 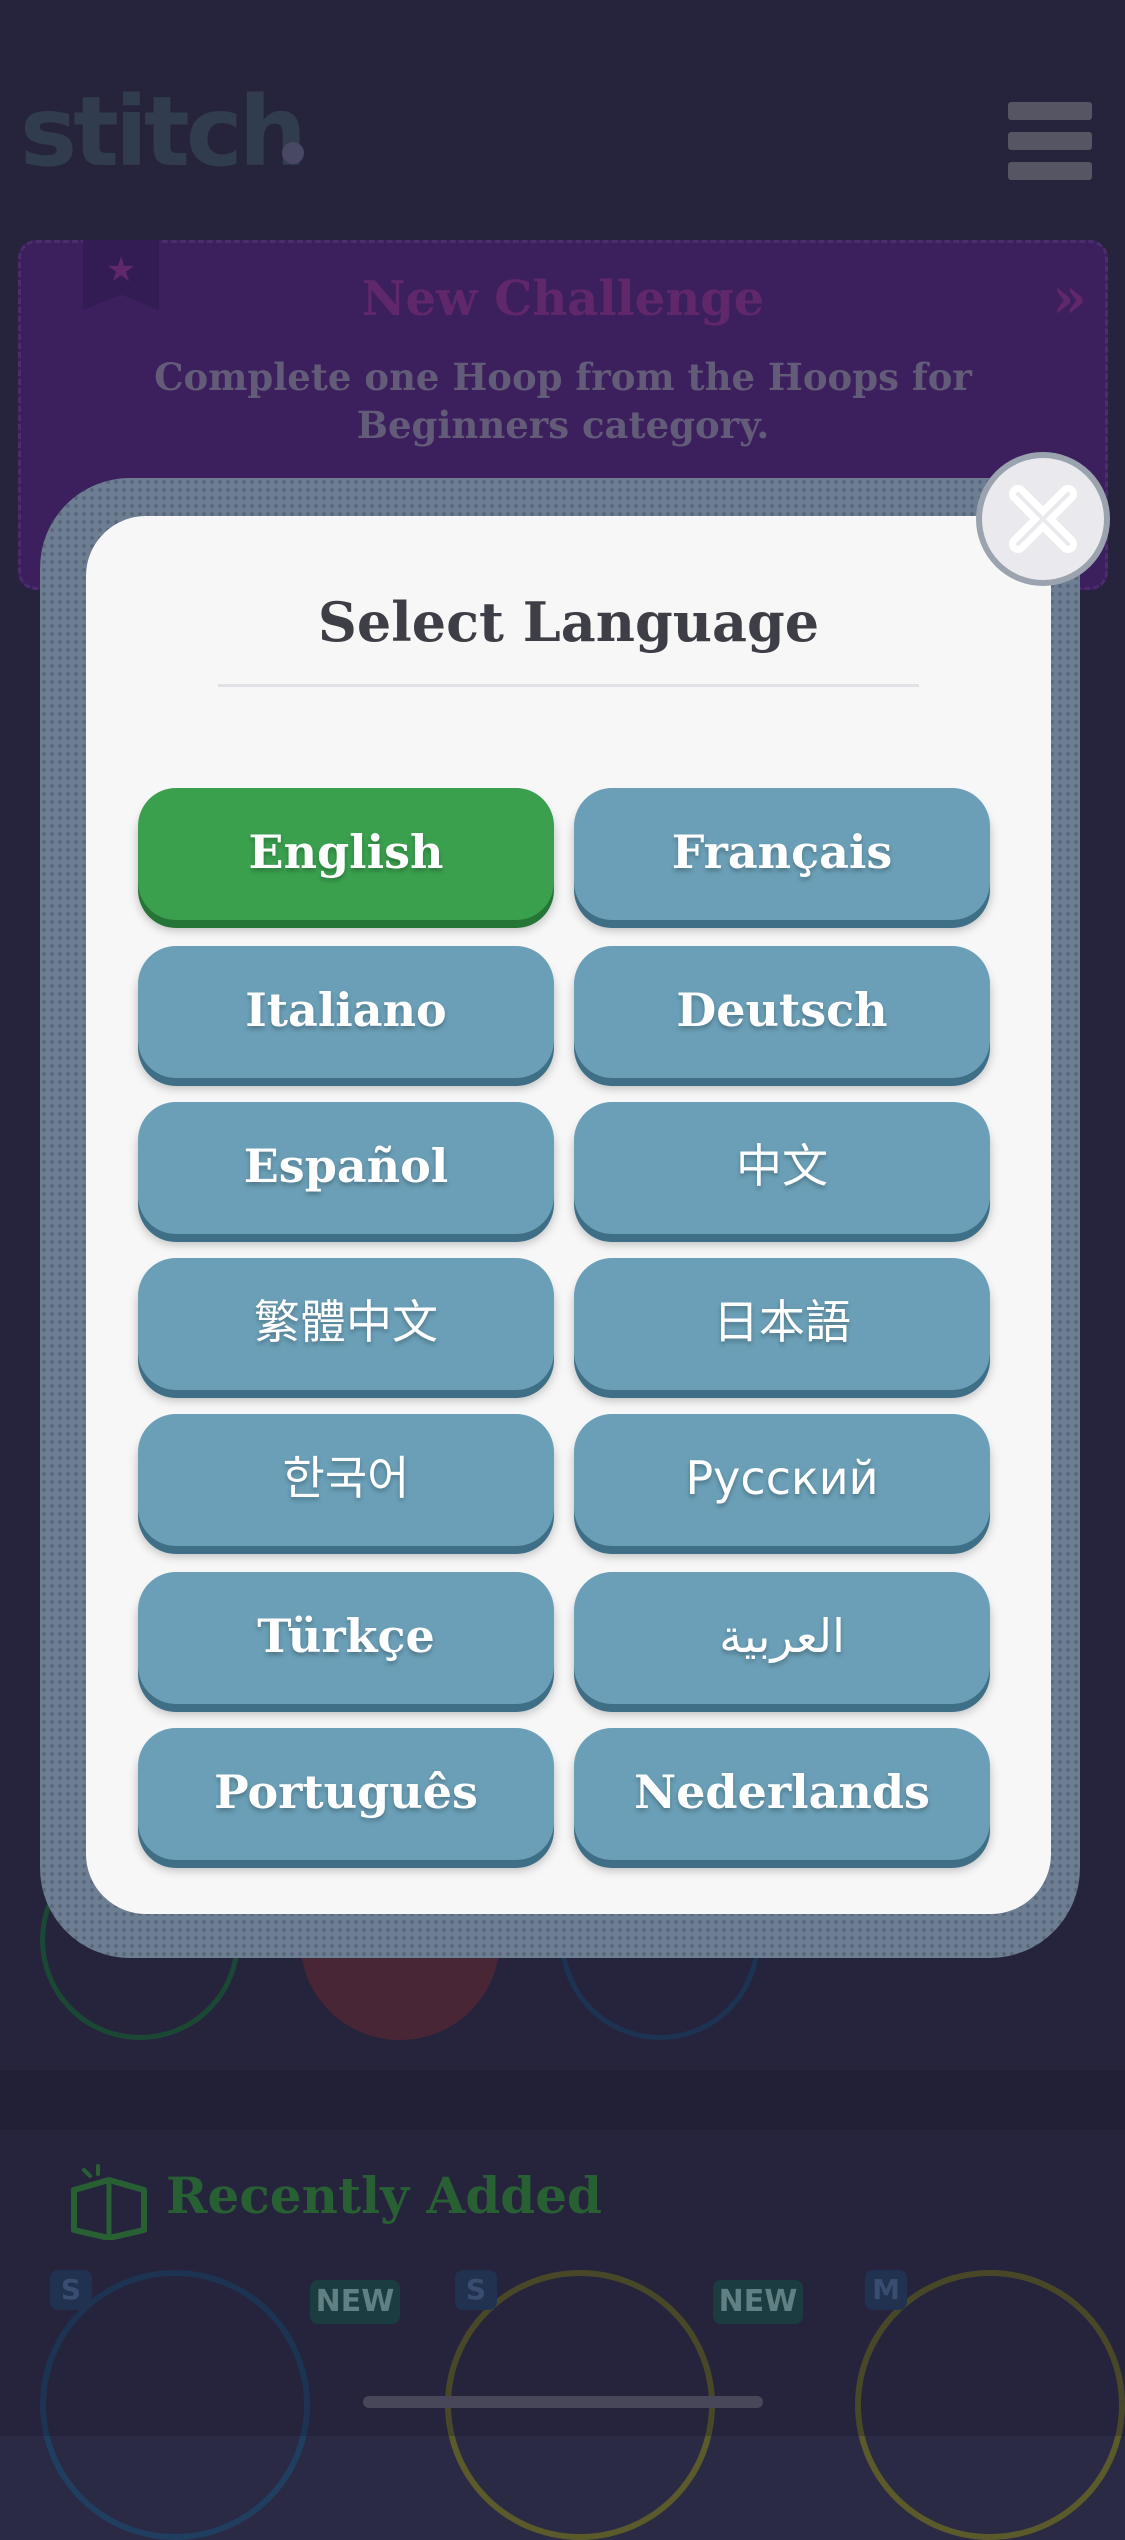 What do you see at coordinates (782, 1638) in the screenshot?
I see `language-button-arabic: العربية` at bounding box center [782, 1638].